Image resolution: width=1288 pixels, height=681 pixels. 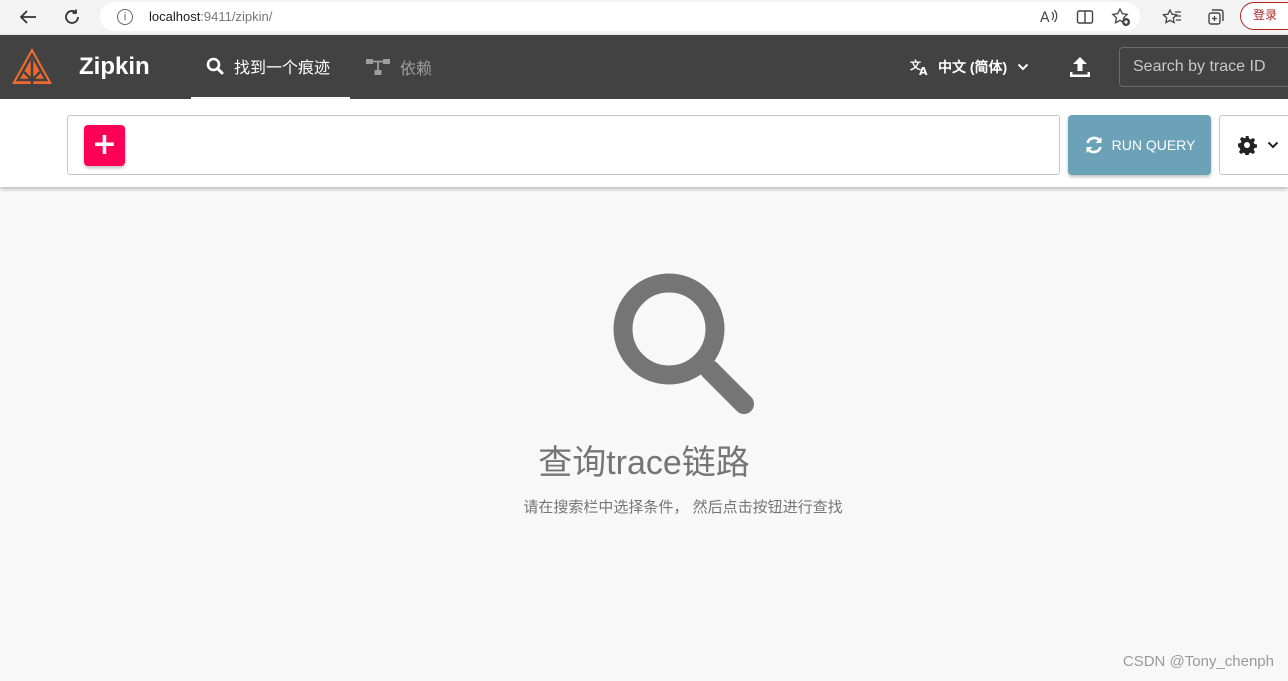 I want to click on translate-icon: 文A, so click(x=919, y=67).